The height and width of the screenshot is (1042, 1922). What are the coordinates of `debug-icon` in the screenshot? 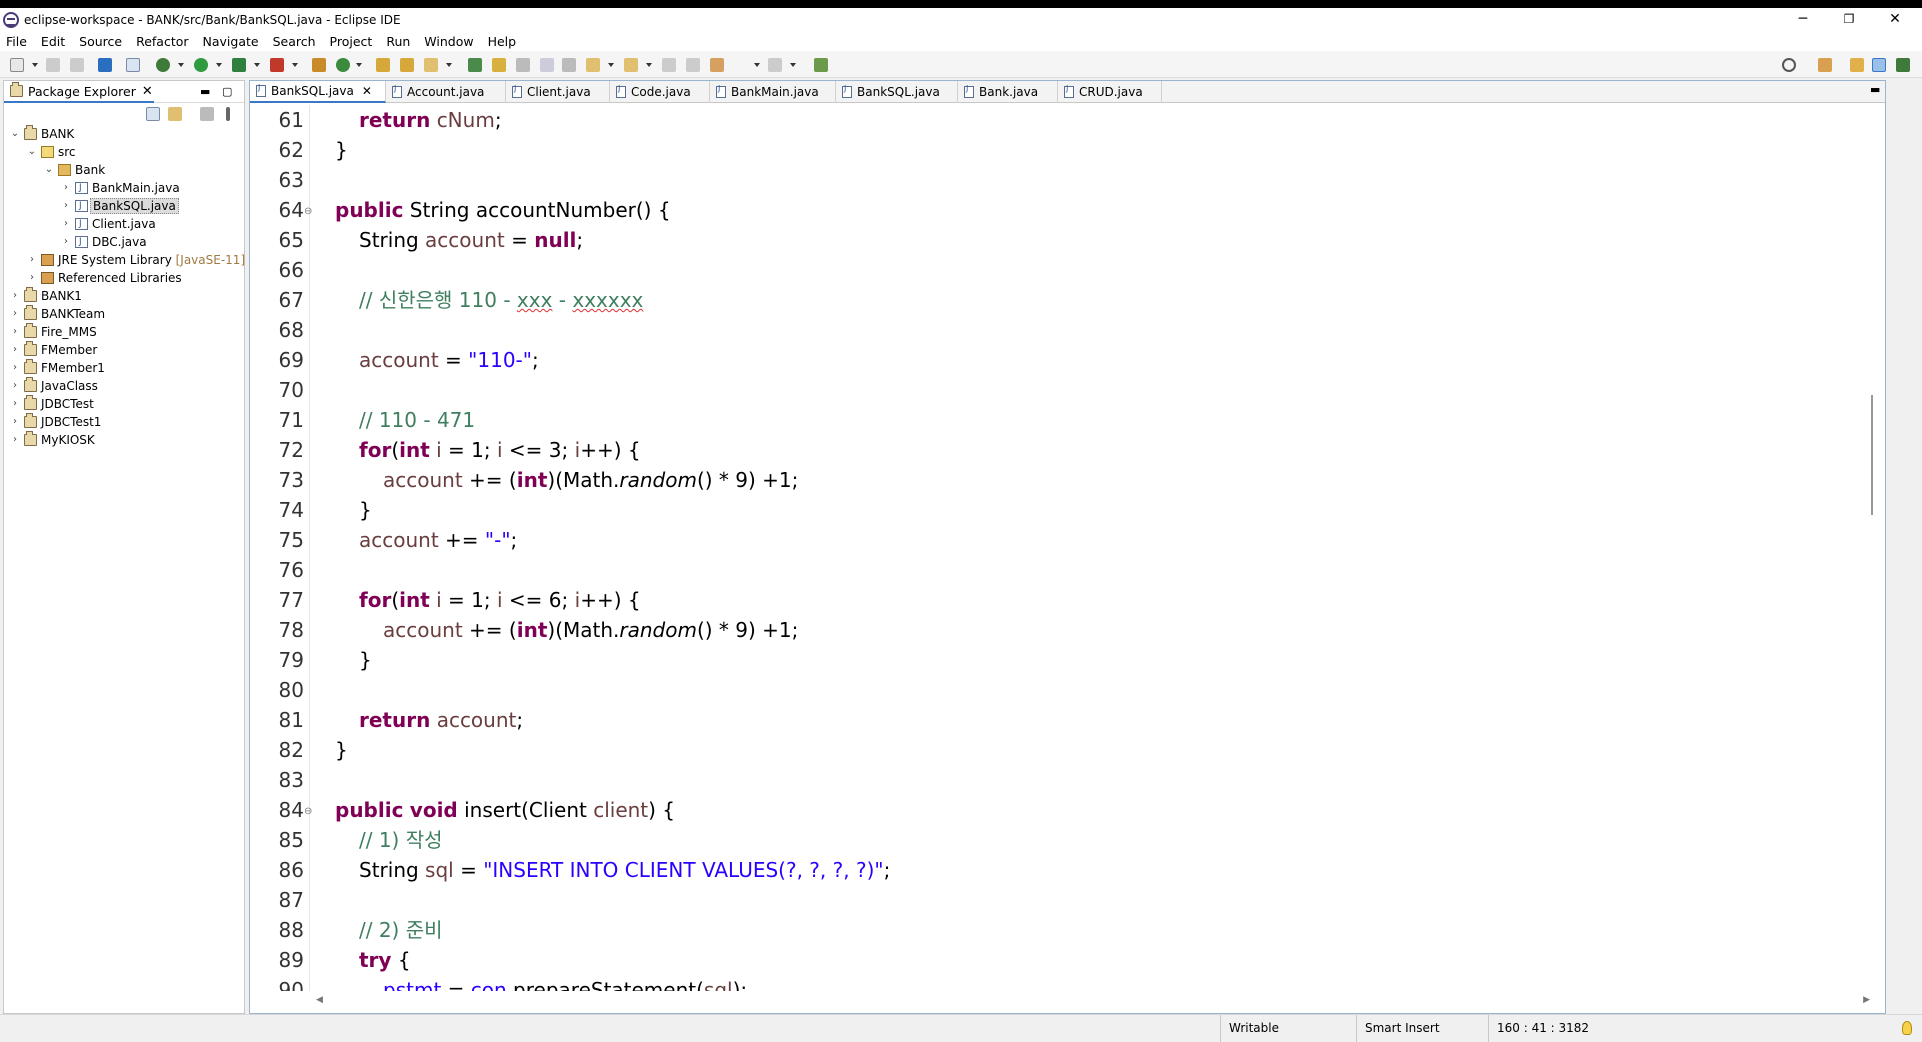 It's located at (163, 65).